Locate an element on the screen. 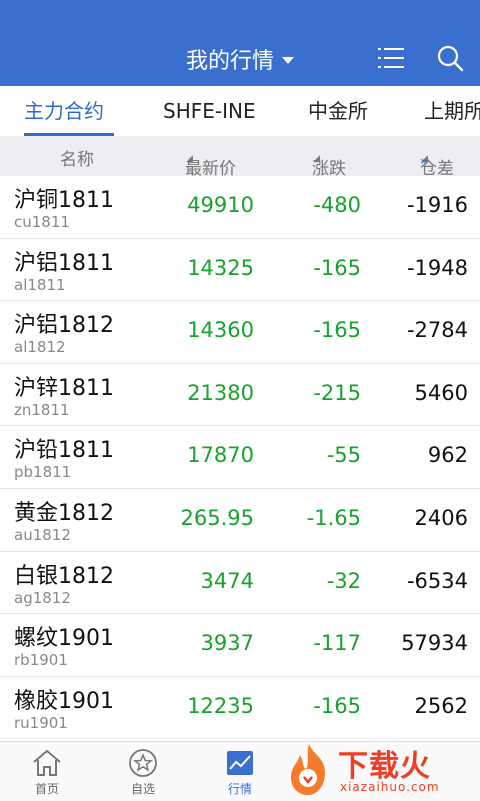  nav-home: 首页 is located at coordinates (47, 771).